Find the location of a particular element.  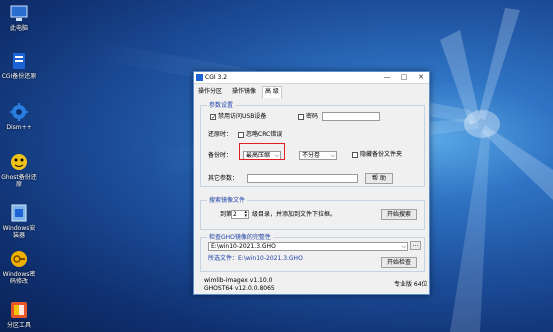

desktop-icon-cgi: CGI备份还原 is located at coordinates (19, 65).